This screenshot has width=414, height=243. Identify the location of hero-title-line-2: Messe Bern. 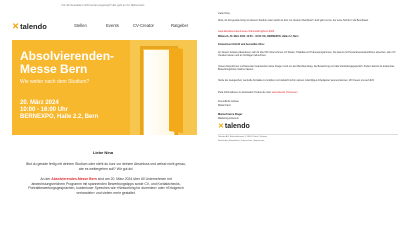
(54, 69).